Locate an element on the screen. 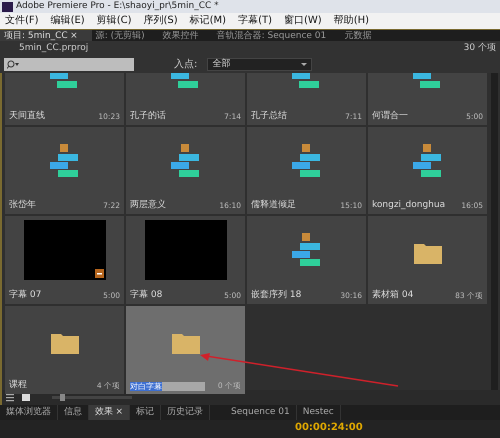  menu-item: 剪辑(C) is located at coordinates (114, 21).